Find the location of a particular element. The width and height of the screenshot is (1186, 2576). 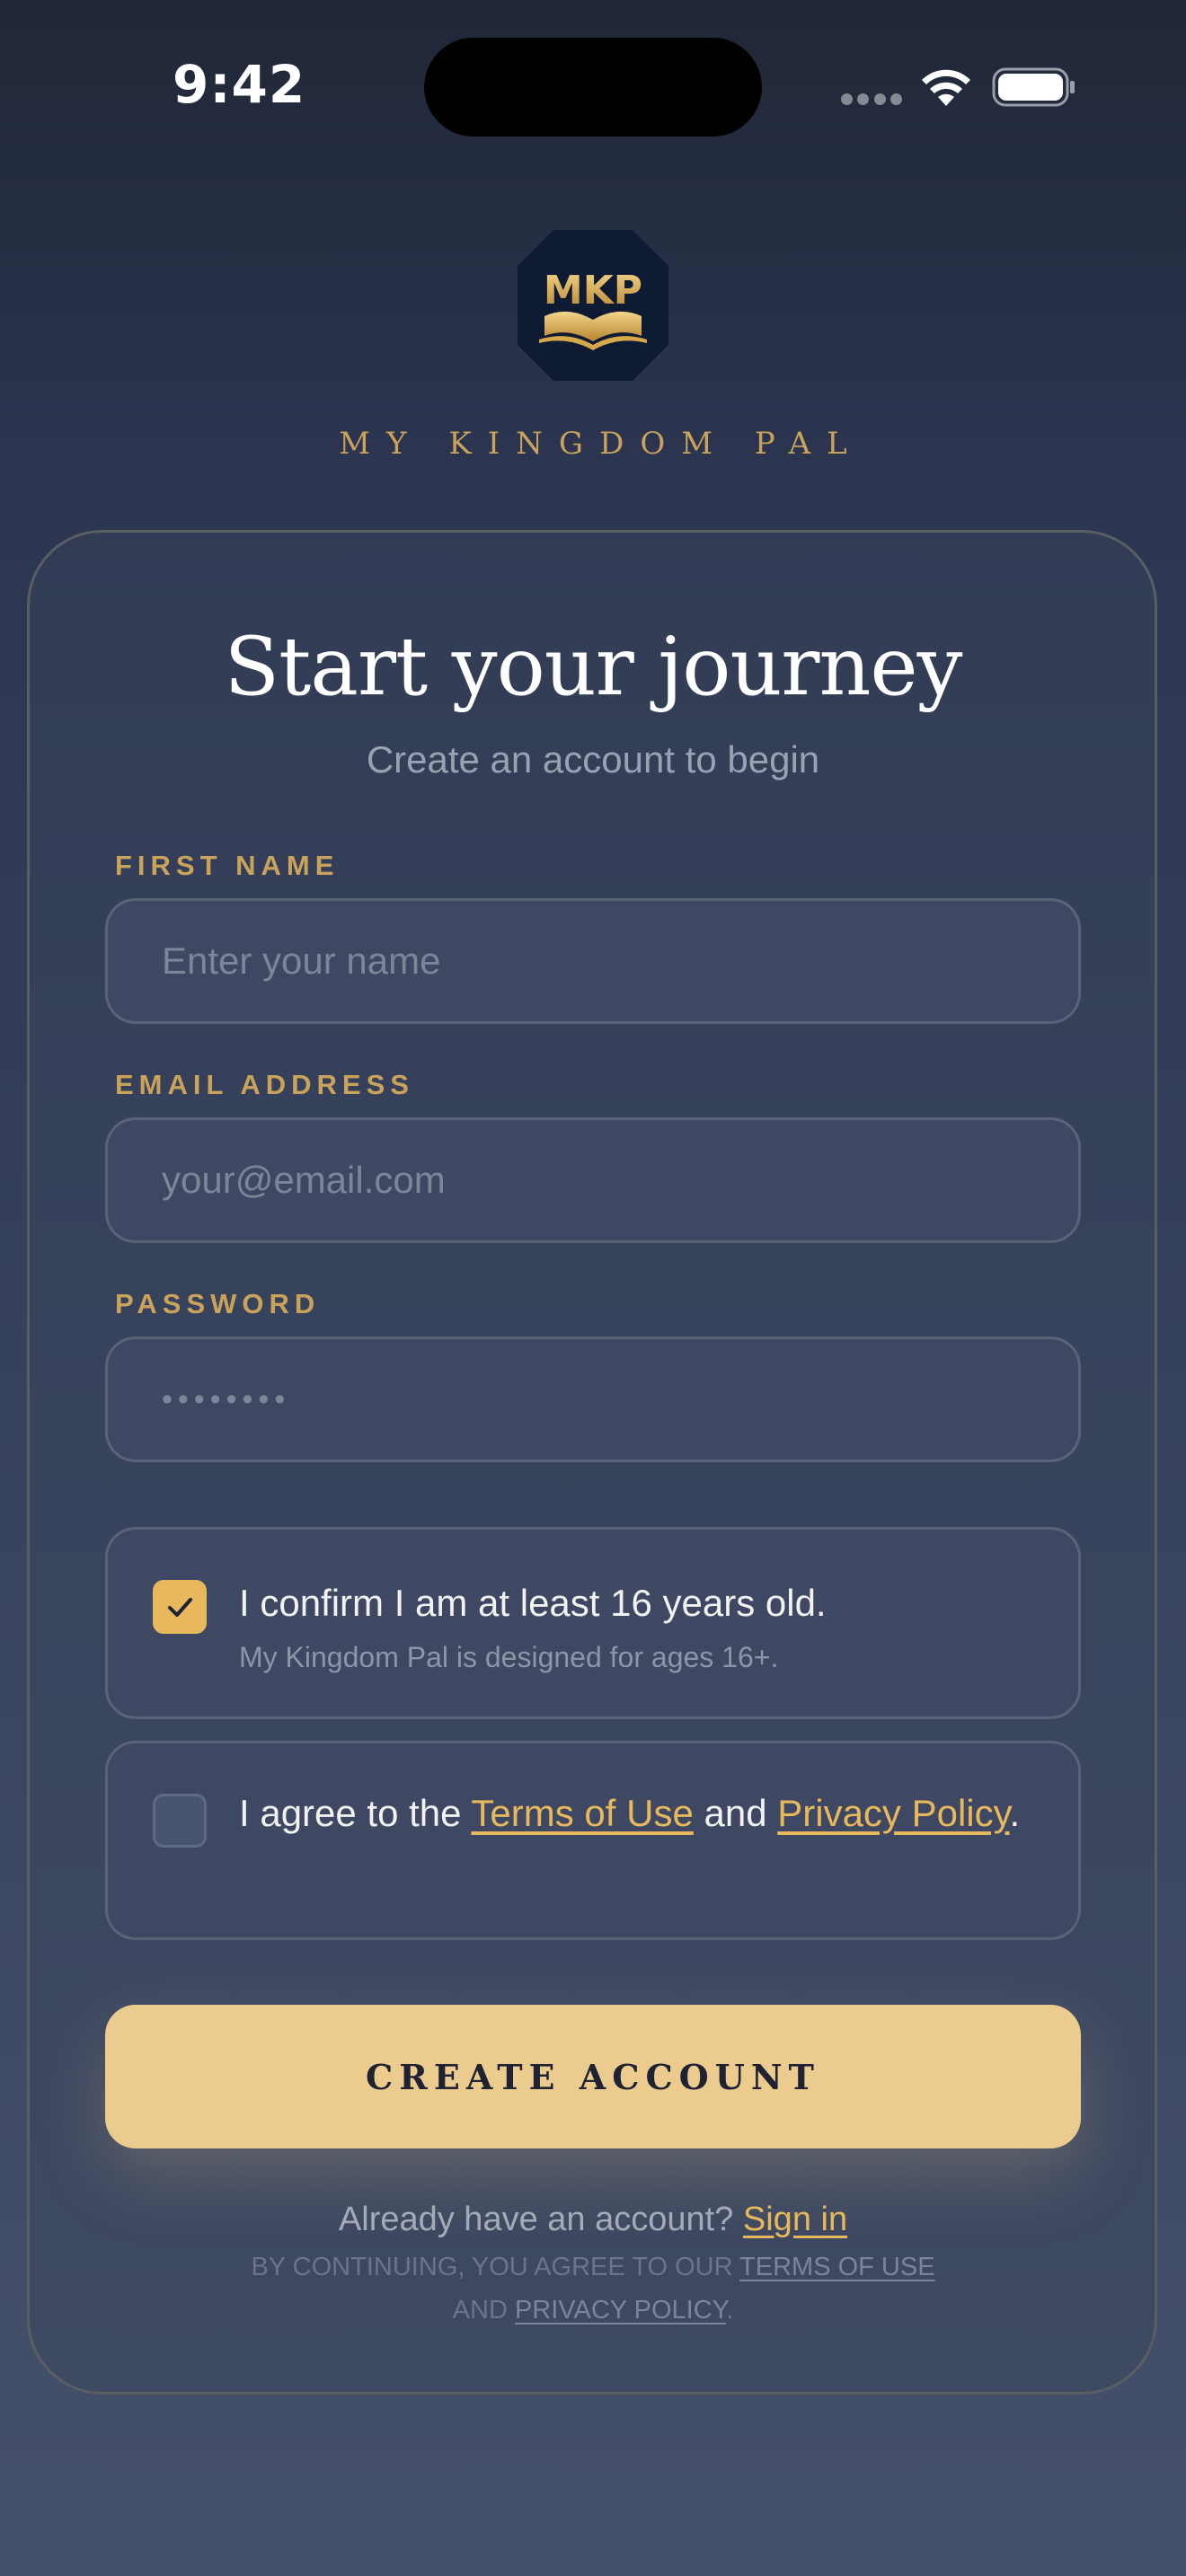

legal-privacy-link: PRIVACY POLICY is located at coordinates (620, 2310).